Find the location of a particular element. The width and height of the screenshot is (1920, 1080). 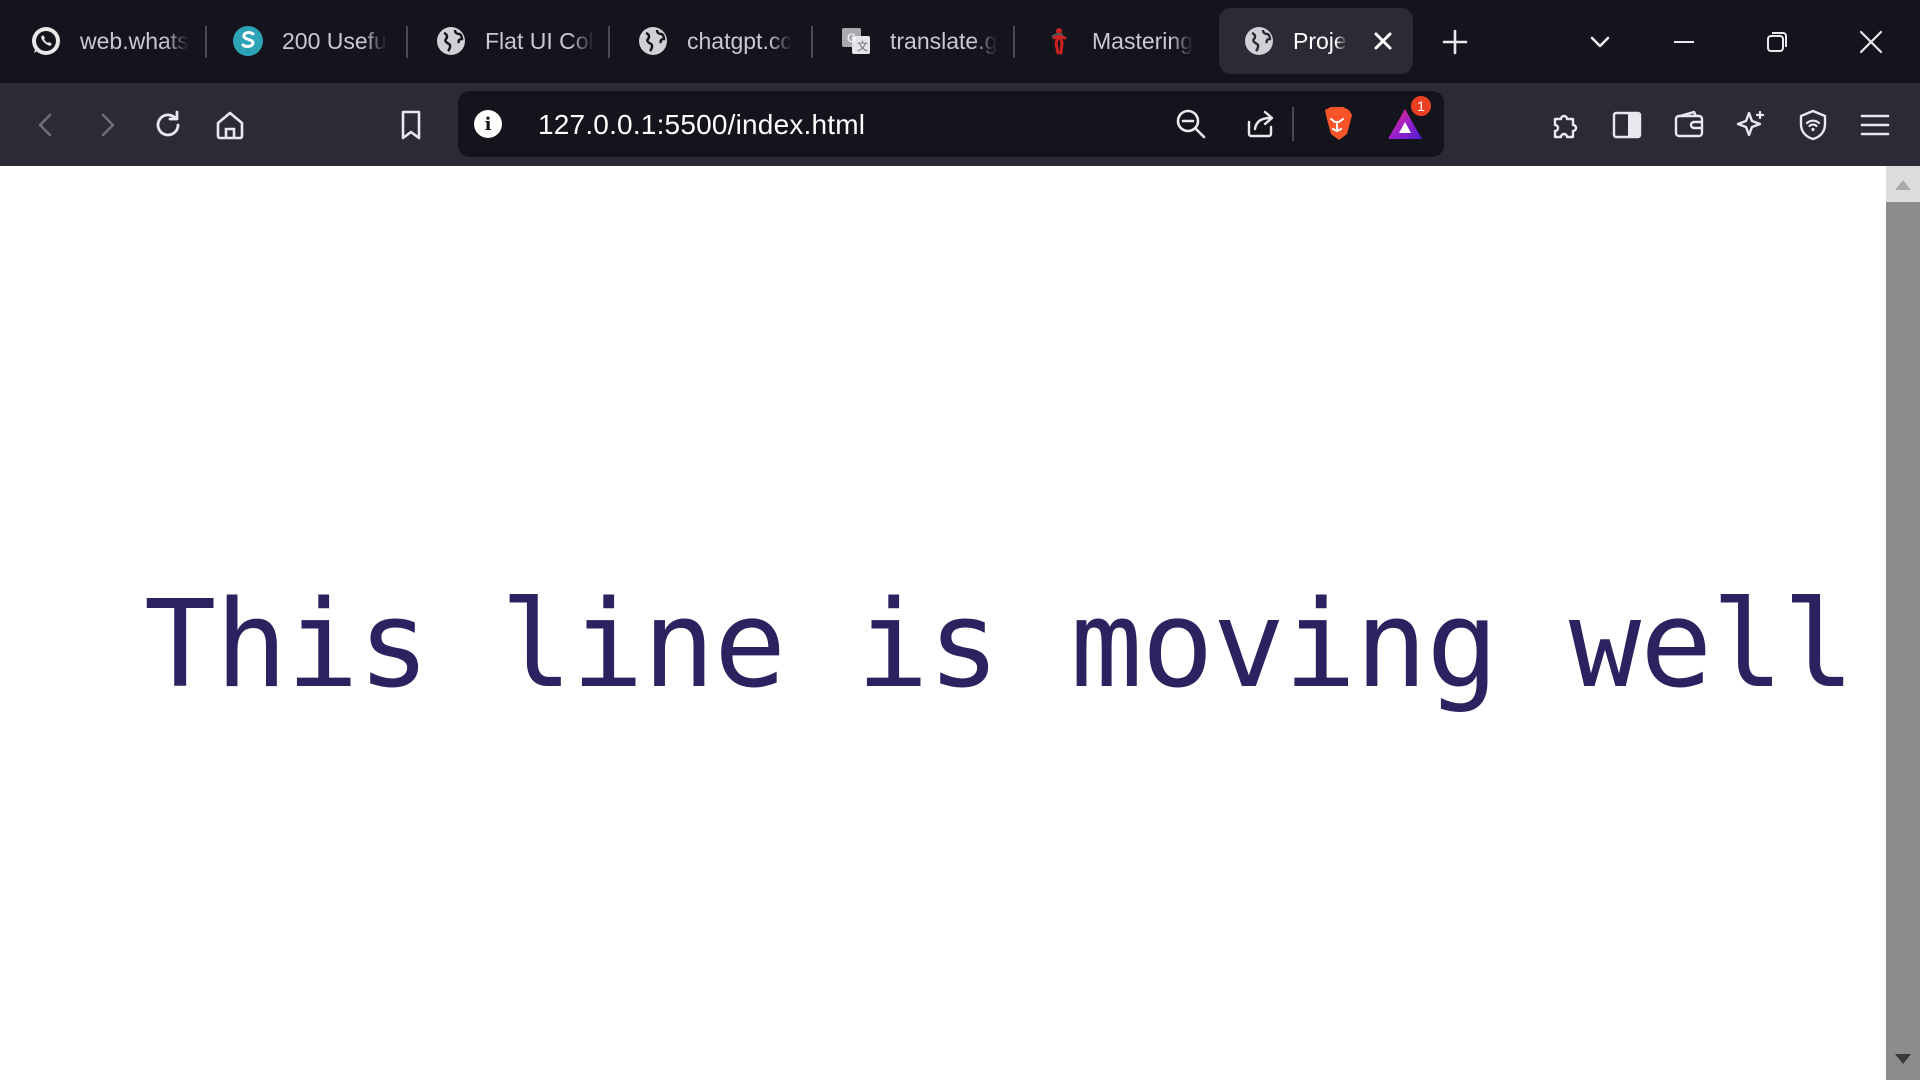

chevron-down-icon is located at coordinates (1600, 42).